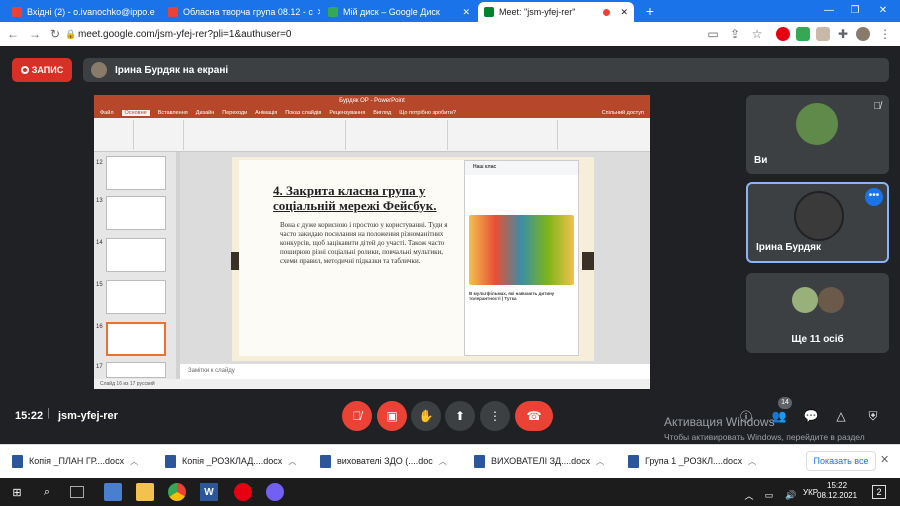  I want to click on download-item: ВИХОВАТЕЛІ ЗД....docx ︿, so click(539, 461).